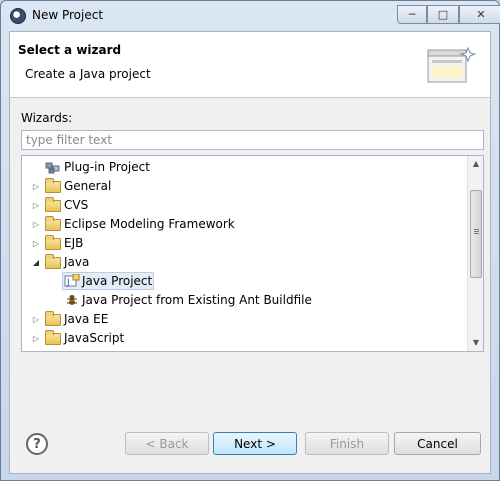 The width and height of the screenshot is (500, 481). I want to click on header-title: Select a wizard, so click(70, 50).